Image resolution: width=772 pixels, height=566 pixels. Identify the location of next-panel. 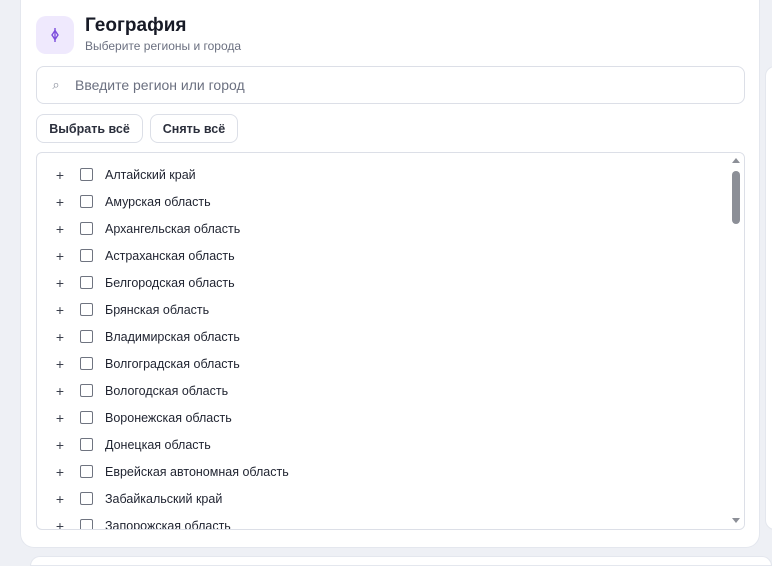
(401, 561).